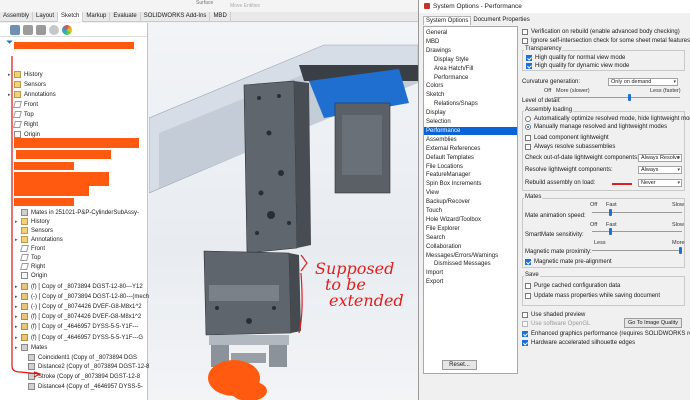 The width and height of the screenshot is (690, 400). What do you see at coordinates (528, 286) in the screenshot?
I see `purge-checkbox` at bounding box center [528, 286].